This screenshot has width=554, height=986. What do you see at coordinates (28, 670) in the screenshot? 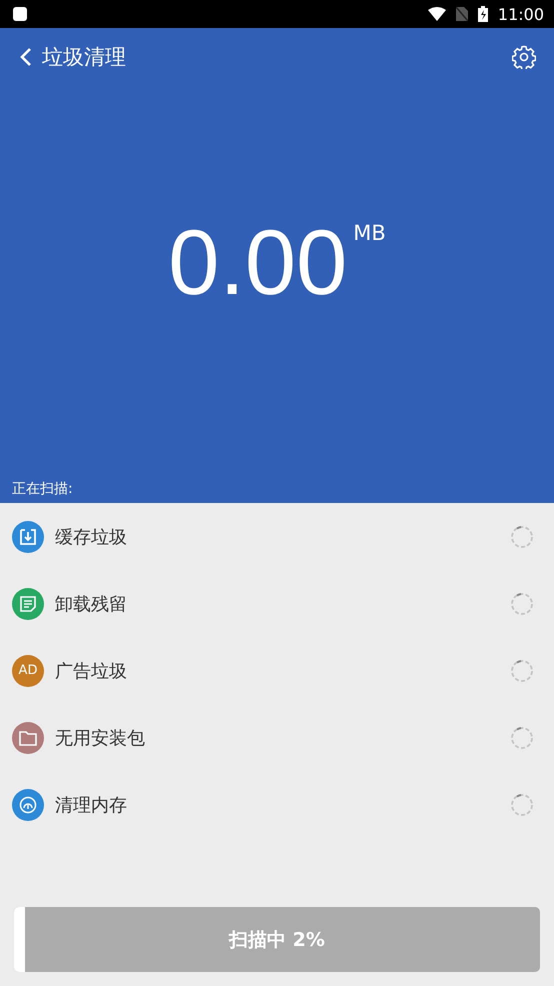
I see `ad-icon: AD` at bounding box center [28, 670].